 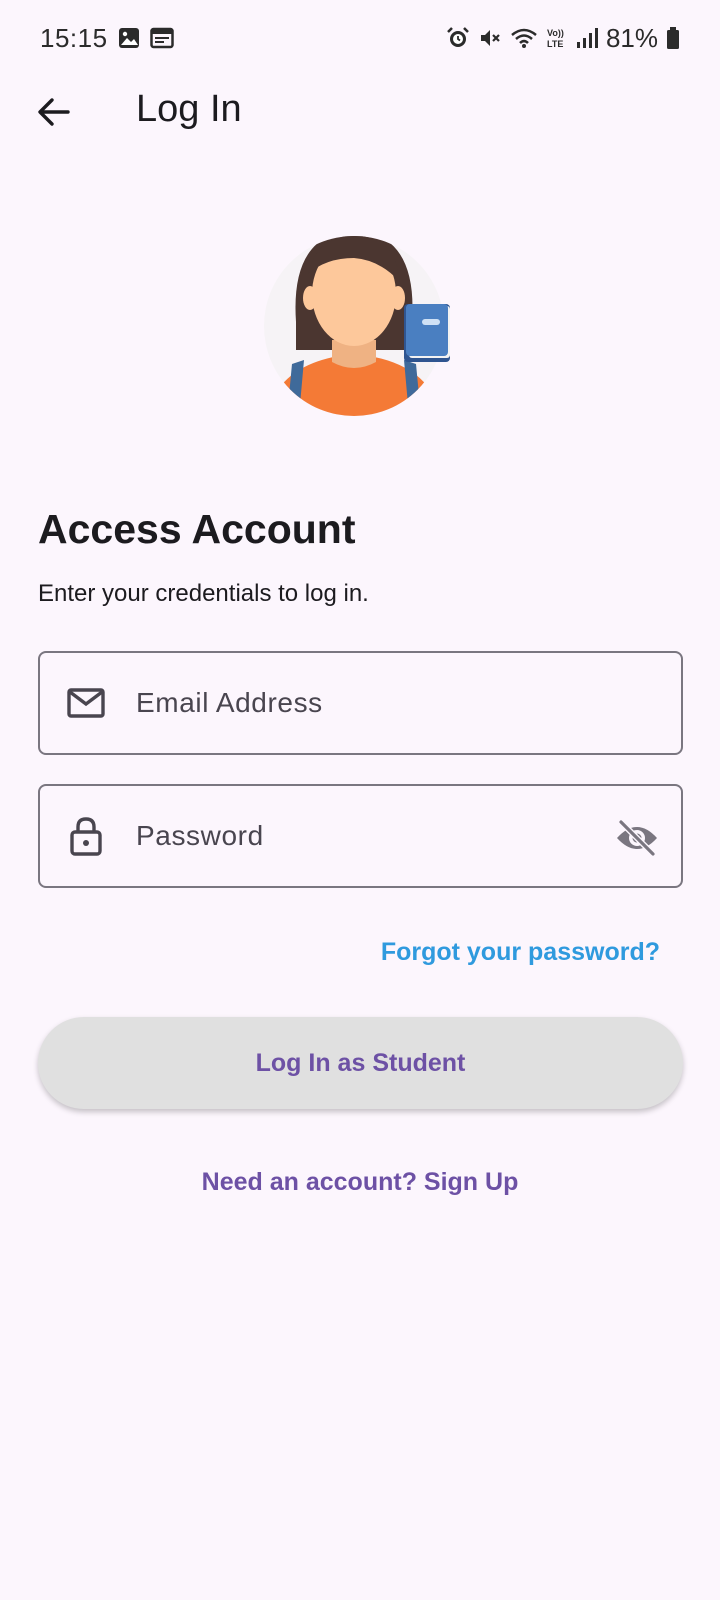 What do you see at coordinates (189, 109) in the screenshot?
I see `page-title: Log In` at bounding box center [189, 109].